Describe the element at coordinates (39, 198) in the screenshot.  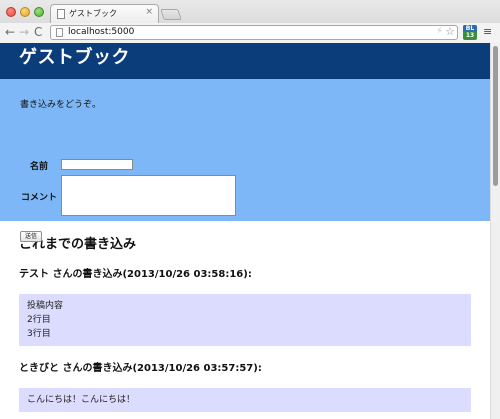
I see `comment-label: コメント` at that location.